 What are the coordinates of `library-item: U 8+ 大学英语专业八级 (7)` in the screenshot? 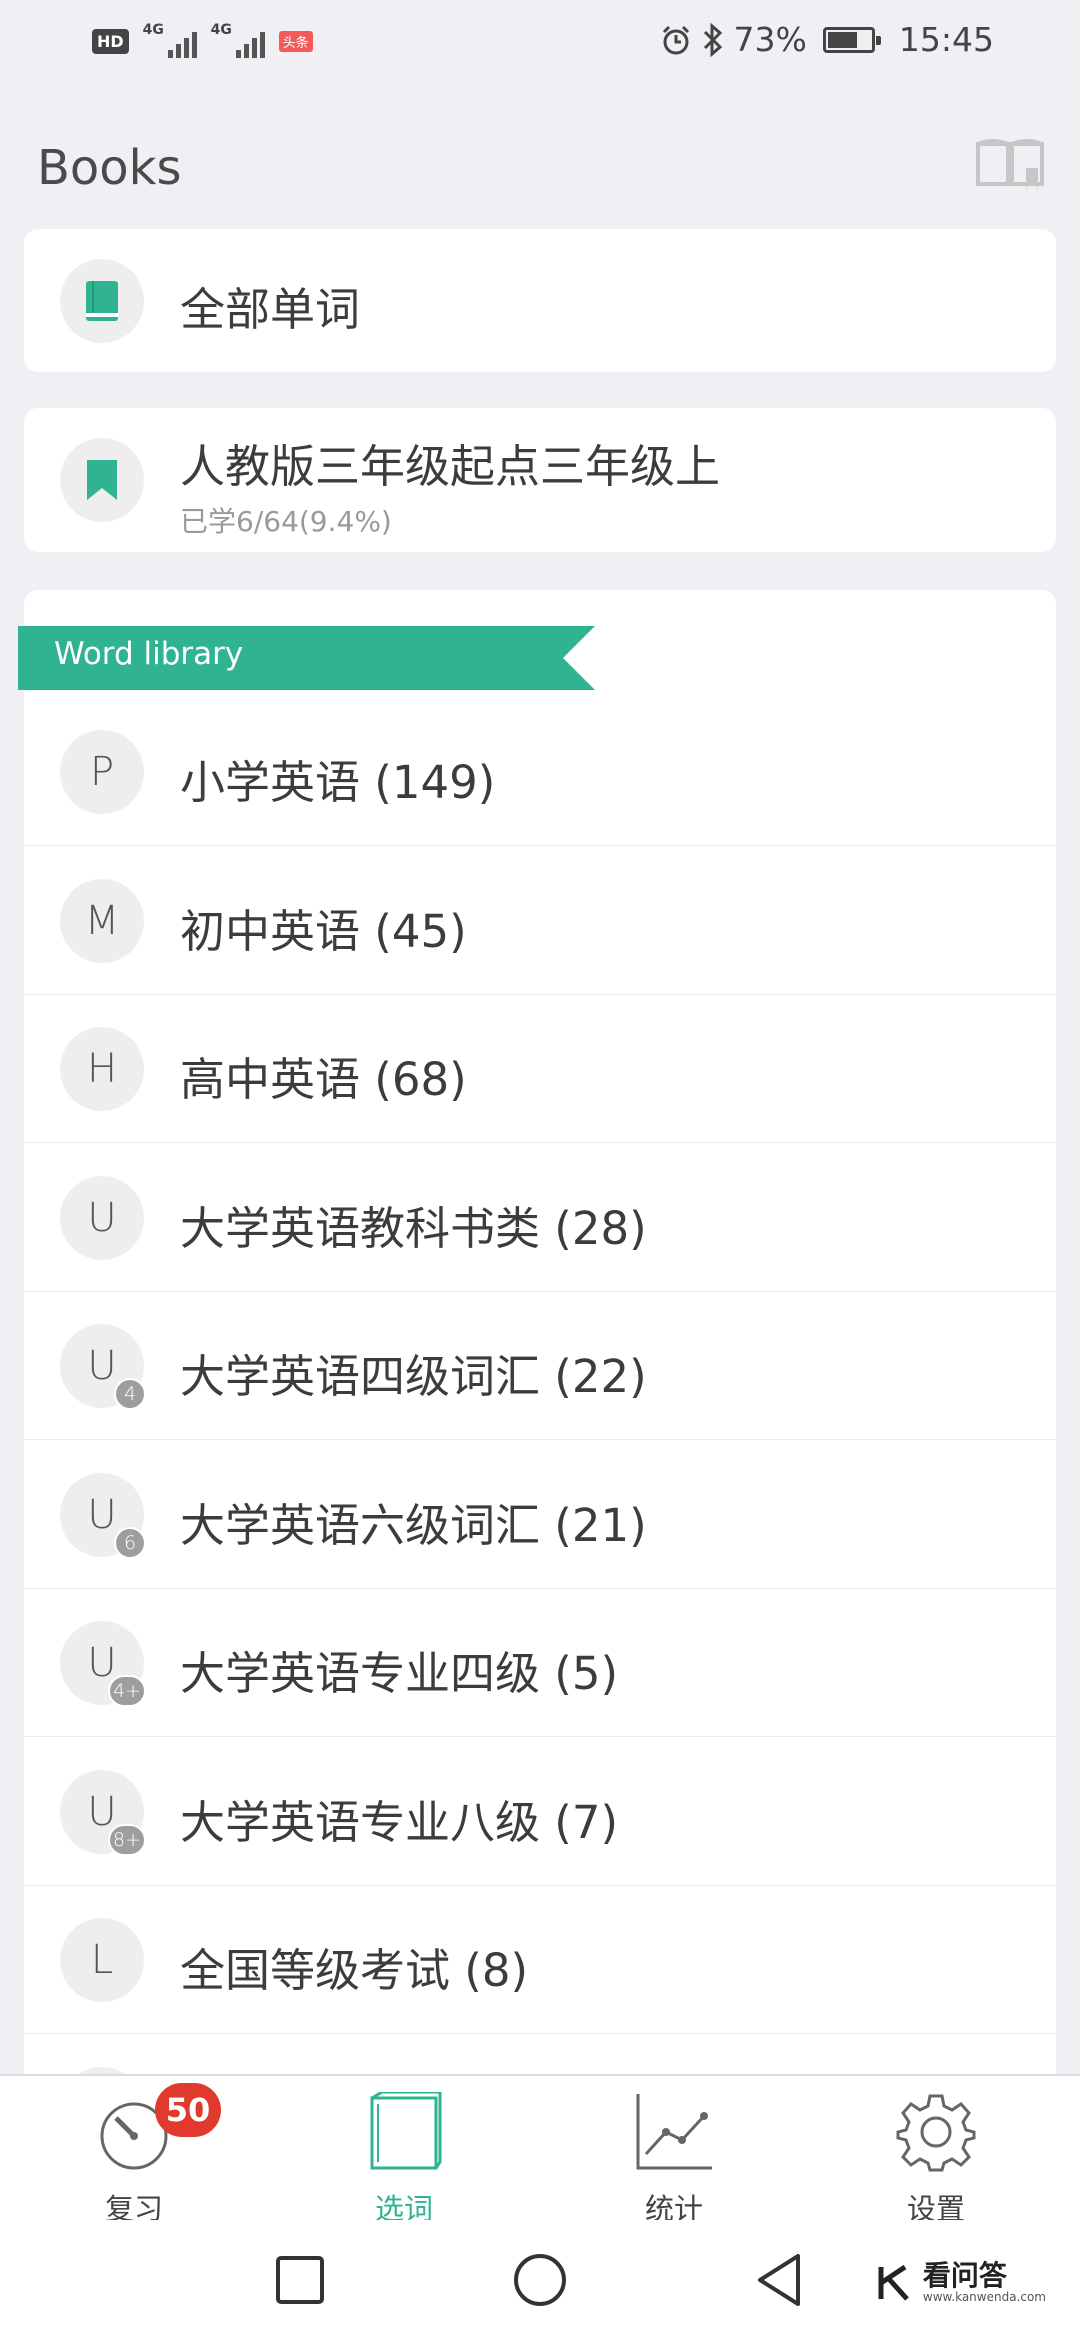 It's located at (540, 1812).